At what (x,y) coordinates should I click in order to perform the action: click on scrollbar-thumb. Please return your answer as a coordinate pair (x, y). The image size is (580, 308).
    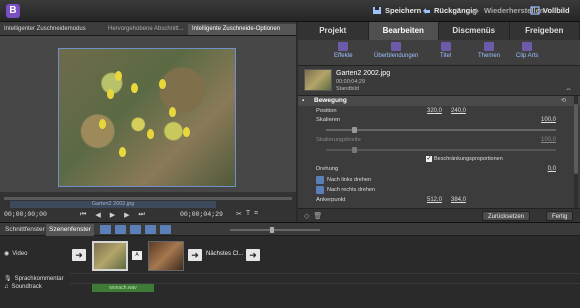
    Looking at the image, I should click on (576, 139).